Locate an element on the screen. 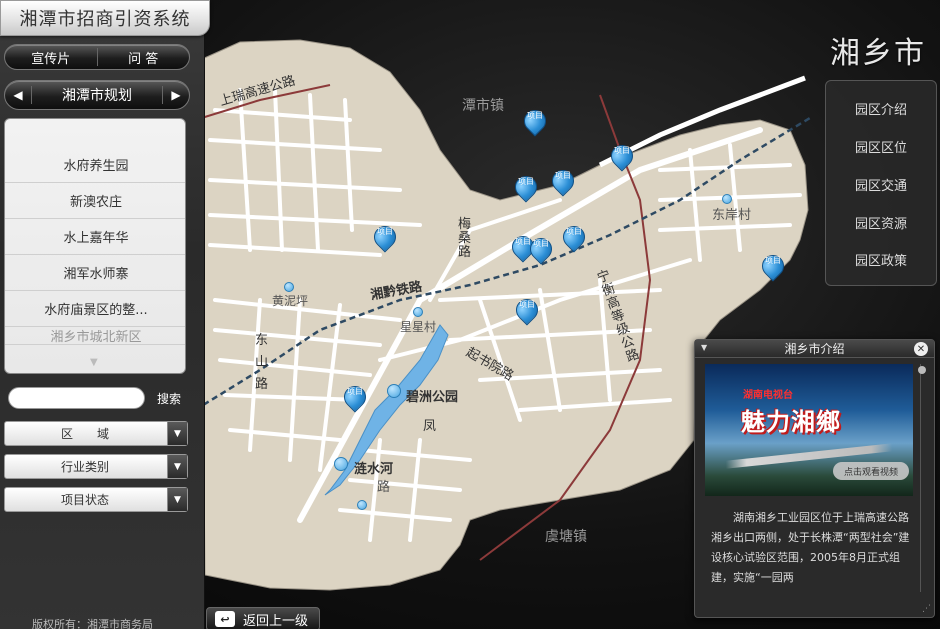 This screenshot has height=629, width=940. intro-header: ▼ 湘乡市介绍 ✕ is located at coordinates (814, 349).